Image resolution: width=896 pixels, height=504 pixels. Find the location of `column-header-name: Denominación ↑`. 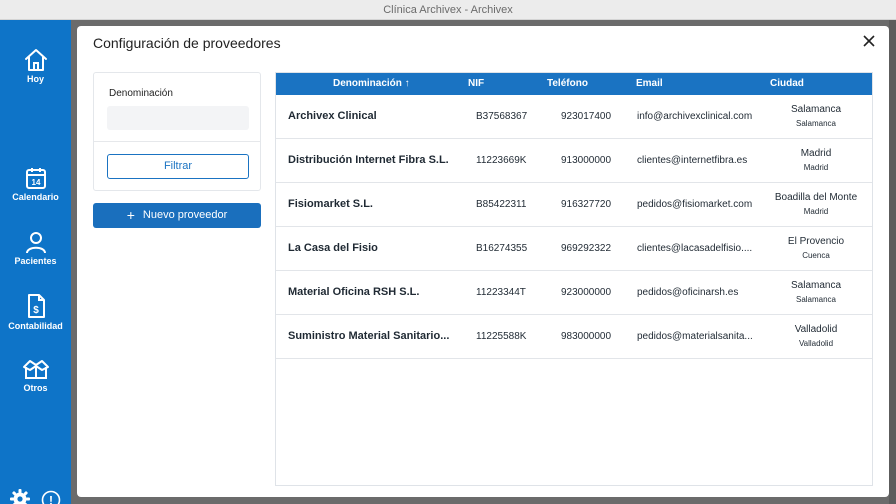

column-header-name: Denominación ↑ is located at coordinates (371, 84).